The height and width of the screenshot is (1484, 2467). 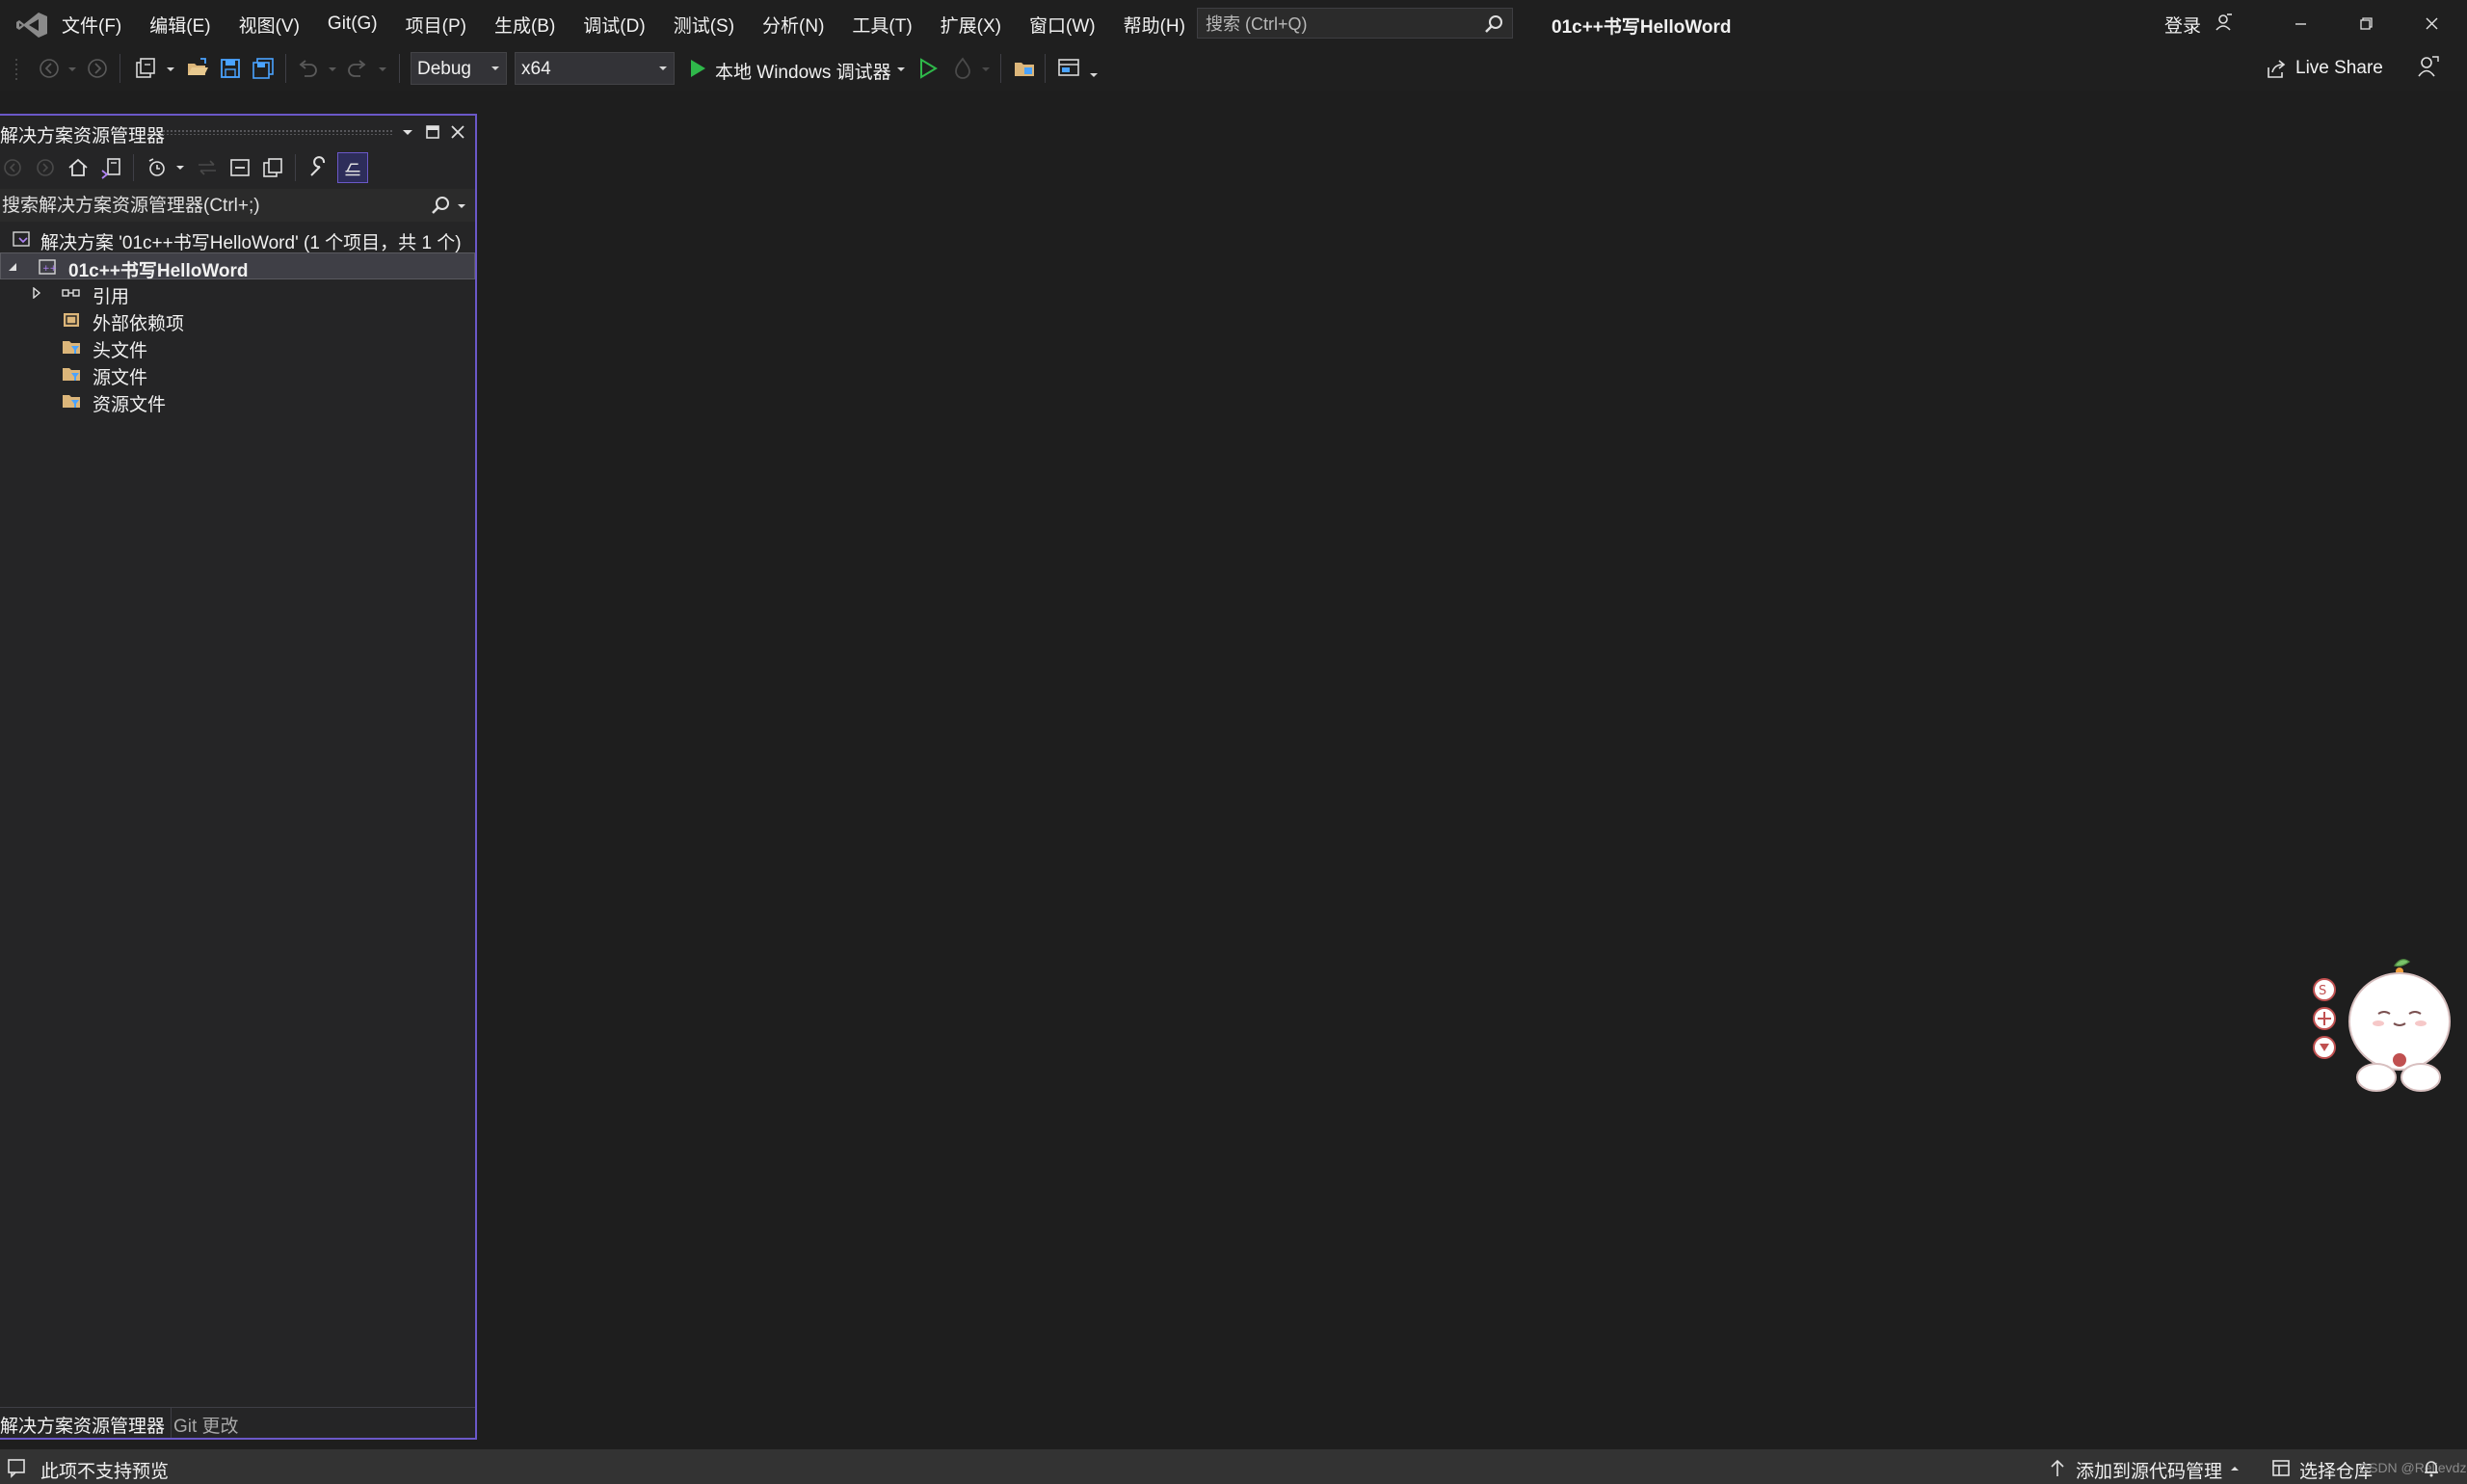 I want to click on pending-changes-dropdown-arrow-icon, so click(x=180, y=168).